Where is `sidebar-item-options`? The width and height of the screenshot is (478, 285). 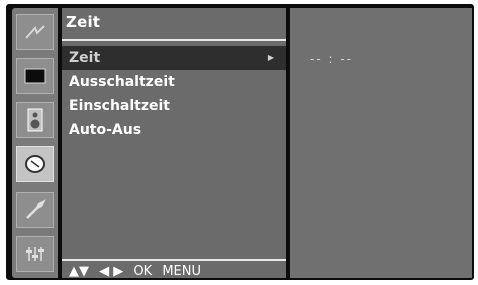
sidebar-item-options is located at coordinates (35, 254).